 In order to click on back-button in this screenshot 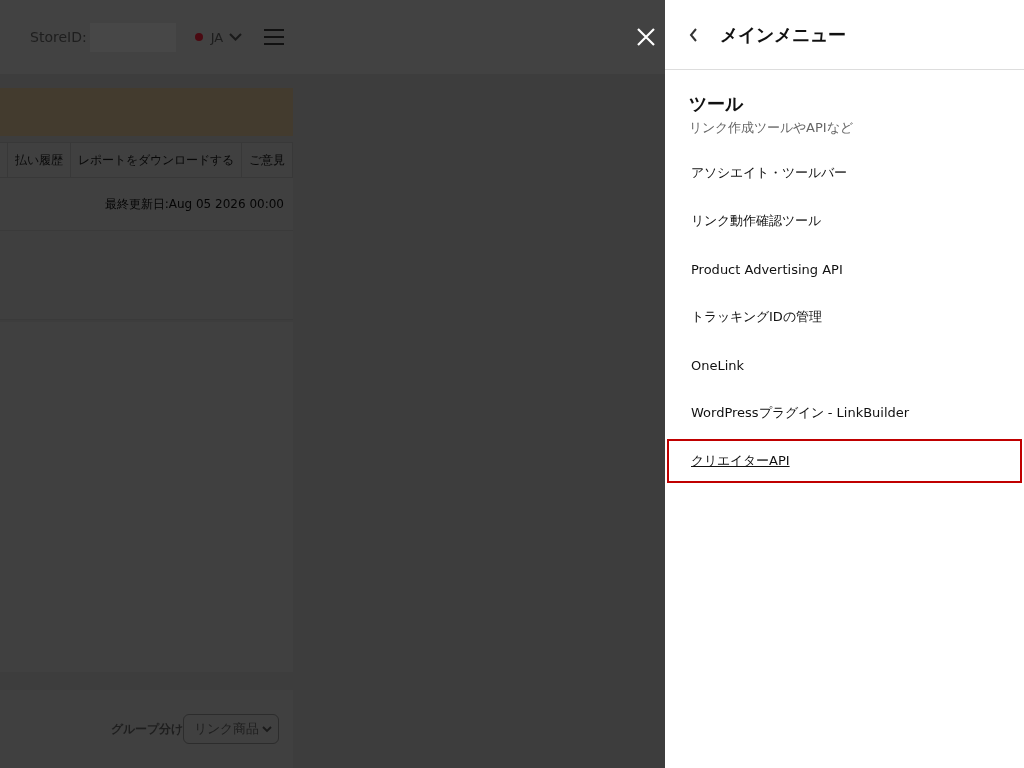, I will do `click(693, 34)`.